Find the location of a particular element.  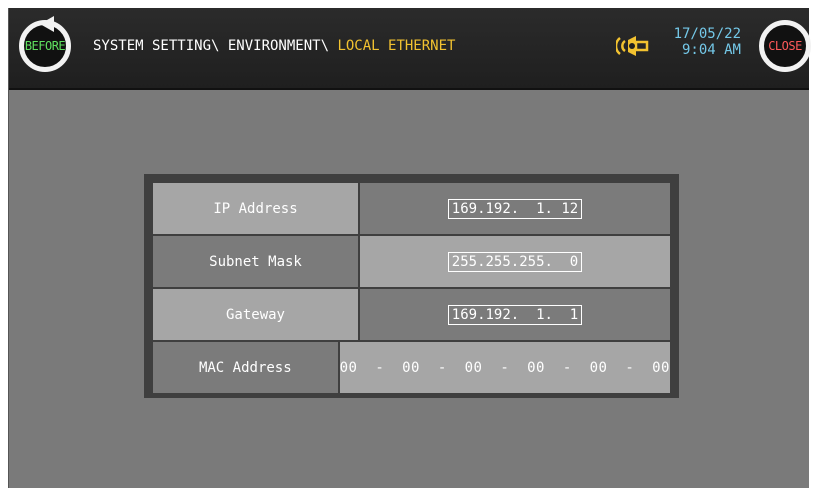

date-time: 17/05/22 9:04 AM is located at coordinates (705, 42).